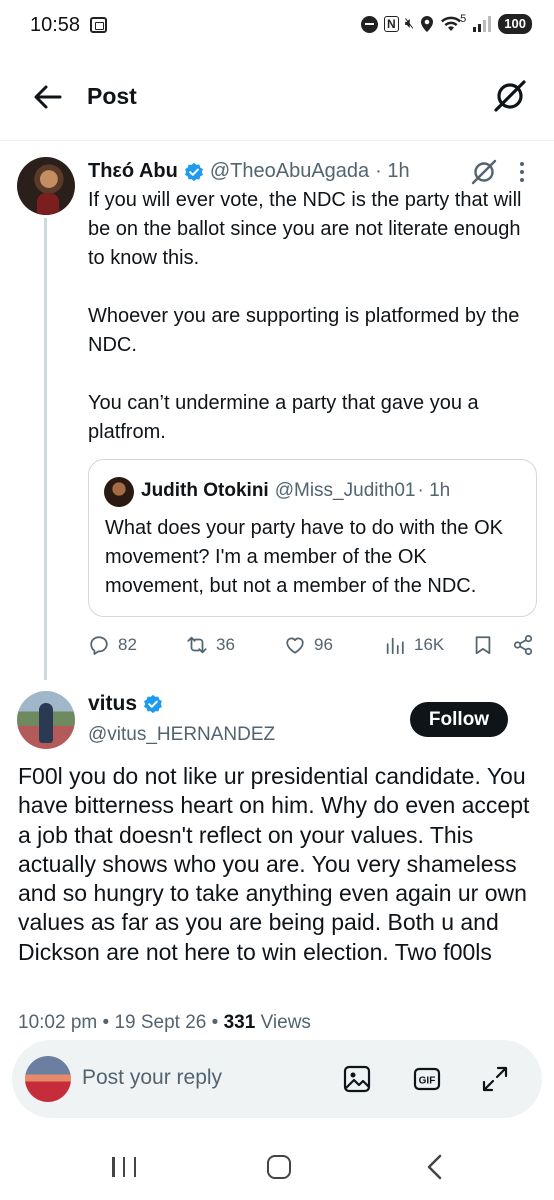  What do you see at coordinates (181, 735) in the screenshot?
I see `reply-author-handle: @vitus_HERNANDEZ` at bounding box center [181, 735].